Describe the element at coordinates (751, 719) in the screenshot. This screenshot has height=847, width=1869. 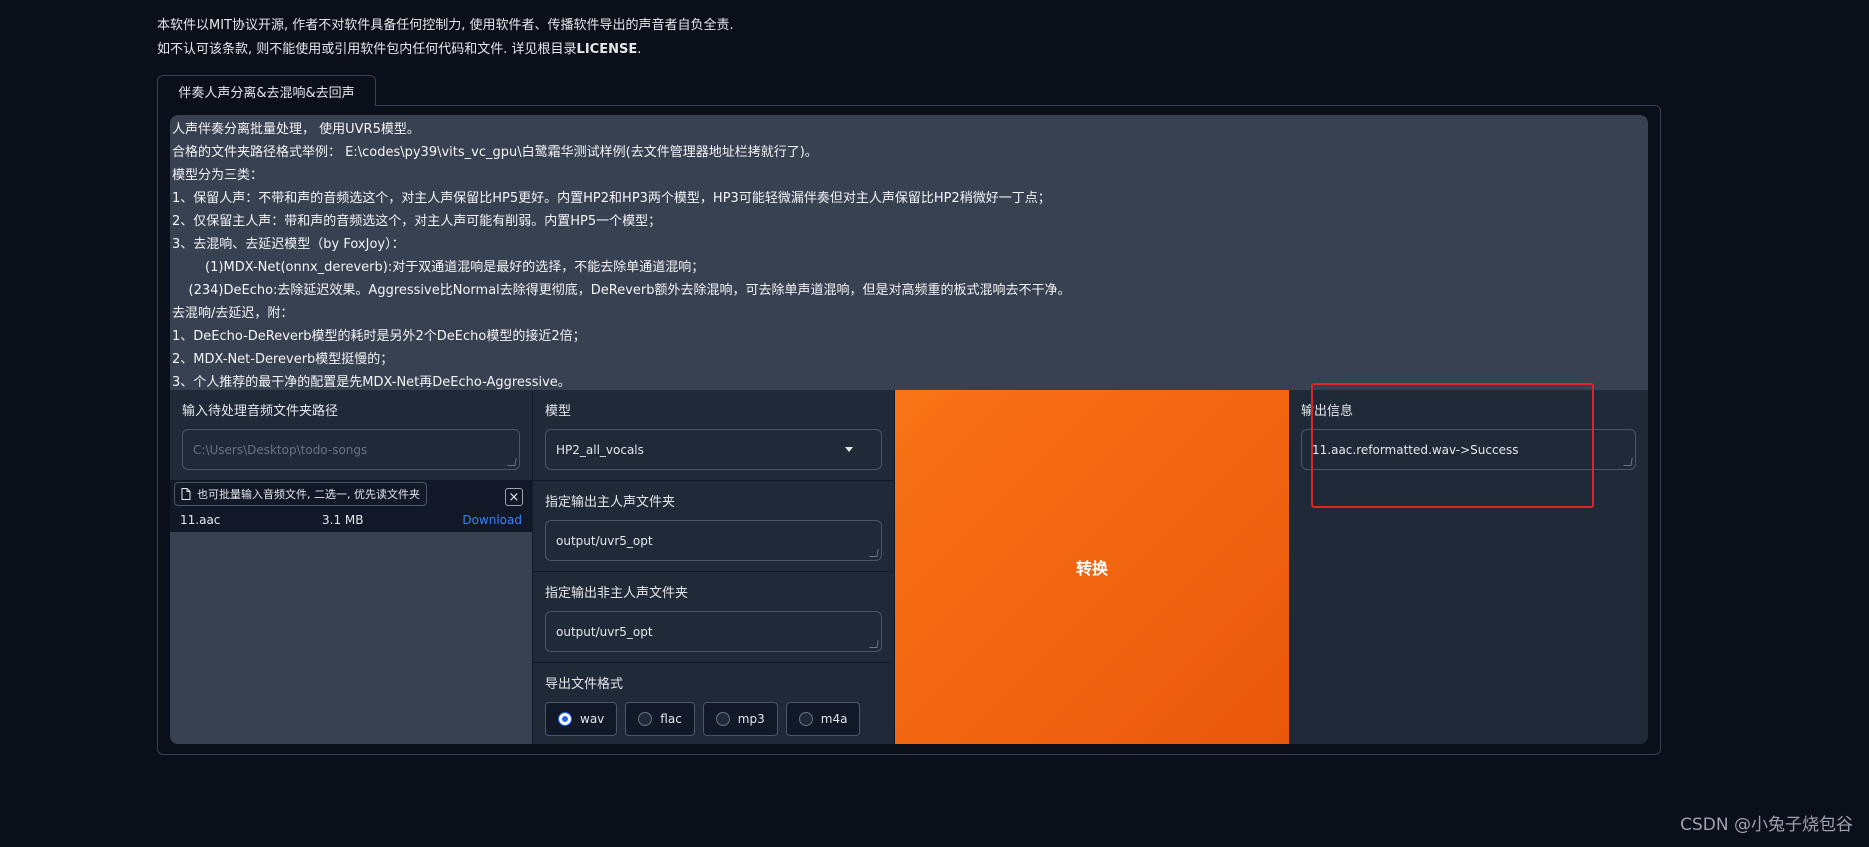
I see `format-option-label: mp3` at that location.